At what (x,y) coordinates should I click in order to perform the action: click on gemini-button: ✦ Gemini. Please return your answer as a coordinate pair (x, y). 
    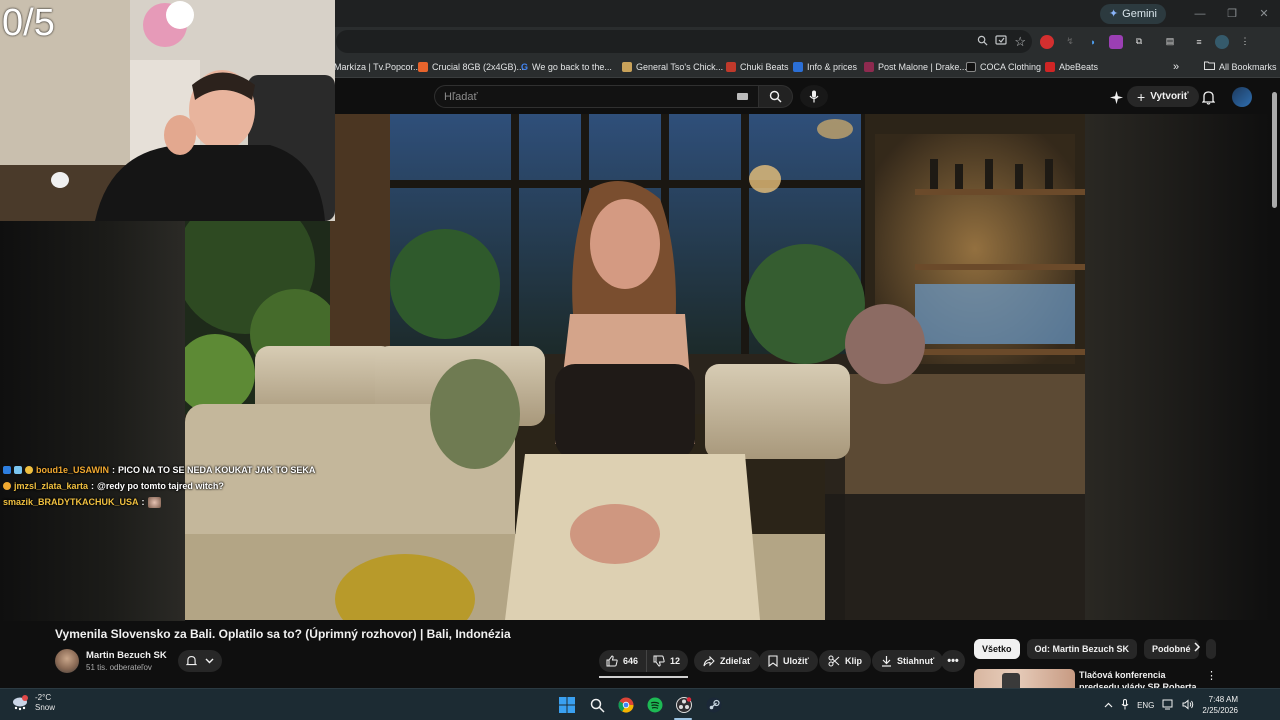
    Looking at the image, I should click on (1132, 13).